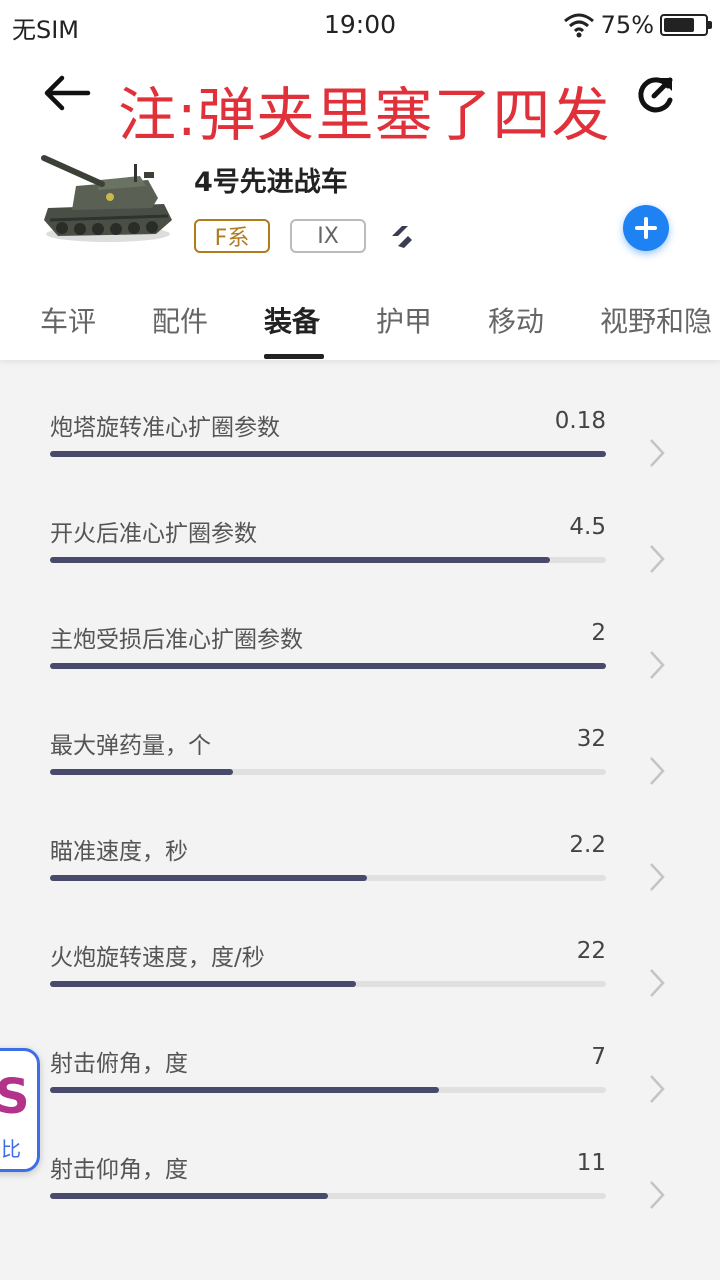  I want to click on stat-label: 火炮旋转速度，度/秒, so click(157, 958).